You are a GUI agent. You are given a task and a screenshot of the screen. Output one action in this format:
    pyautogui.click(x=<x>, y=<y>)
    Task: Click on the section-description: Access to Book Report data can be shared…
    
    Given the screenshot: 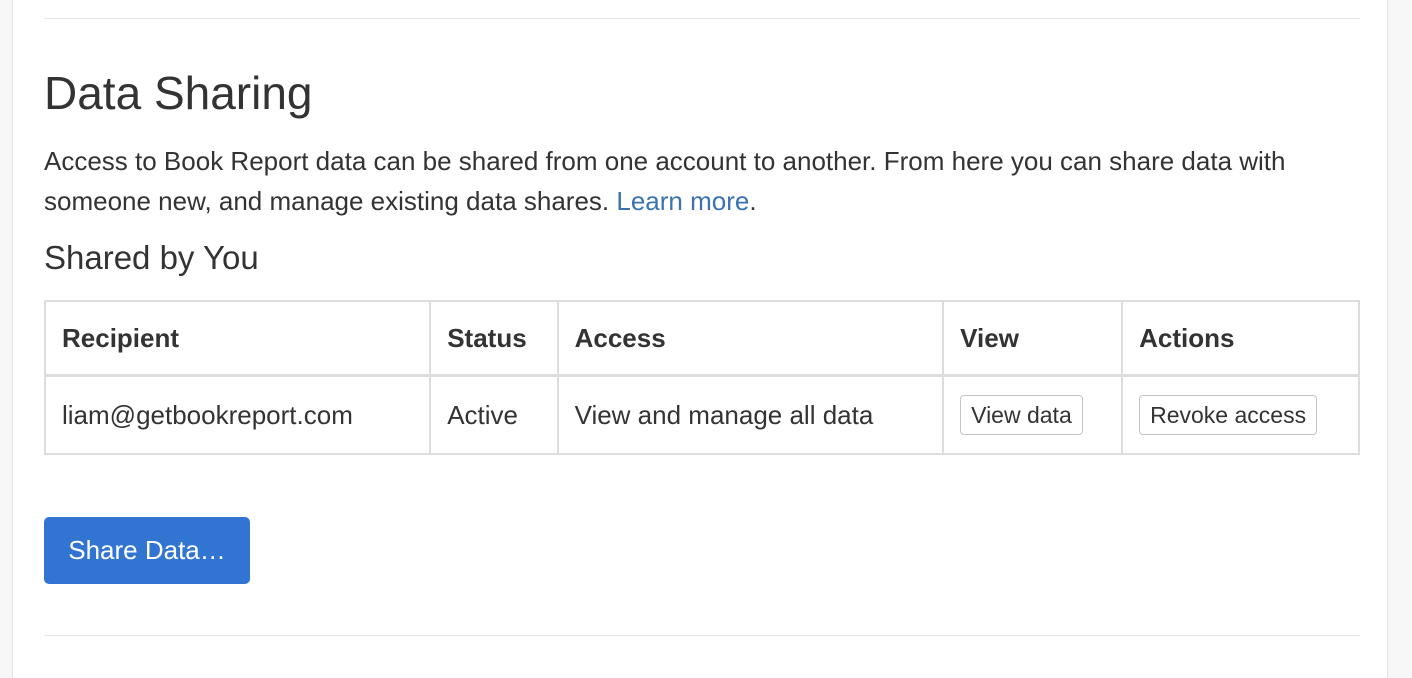 What is the action you would take?
    pyautogui.click(x=694, y=181)
    